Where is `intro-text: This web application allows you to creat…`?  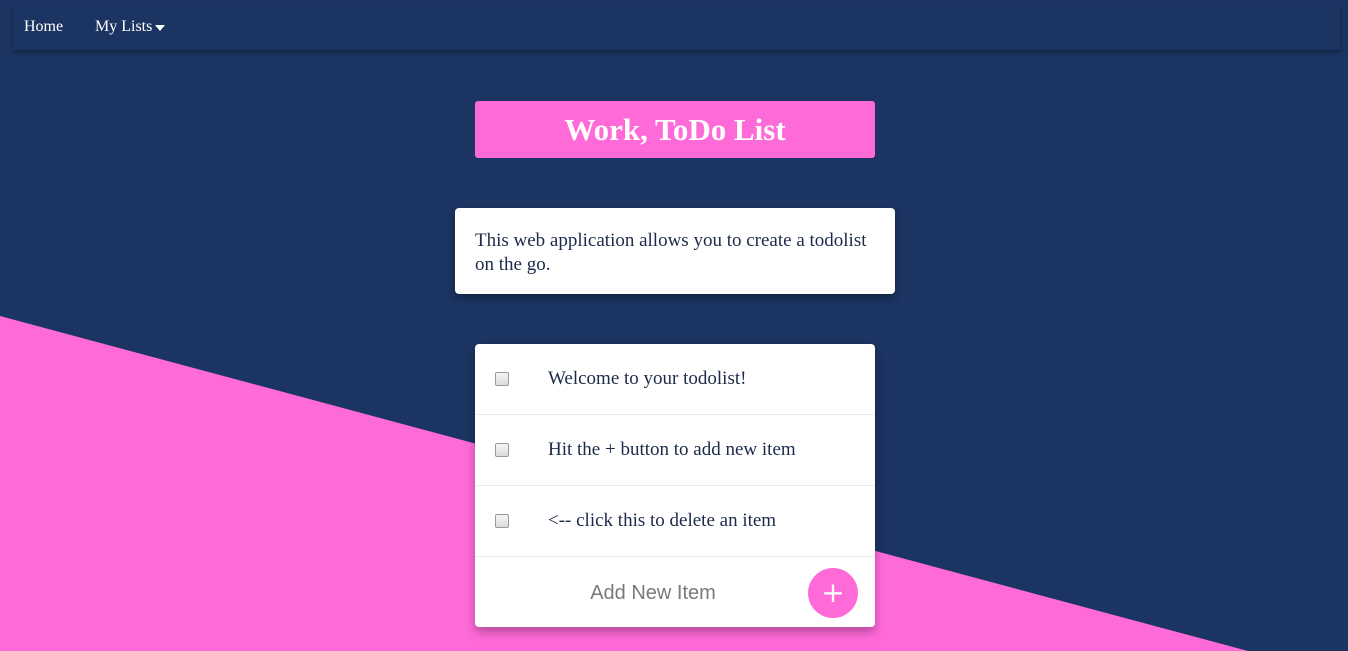
intro-text: This web application allows you to creat… is located at coordinates (671, 252).